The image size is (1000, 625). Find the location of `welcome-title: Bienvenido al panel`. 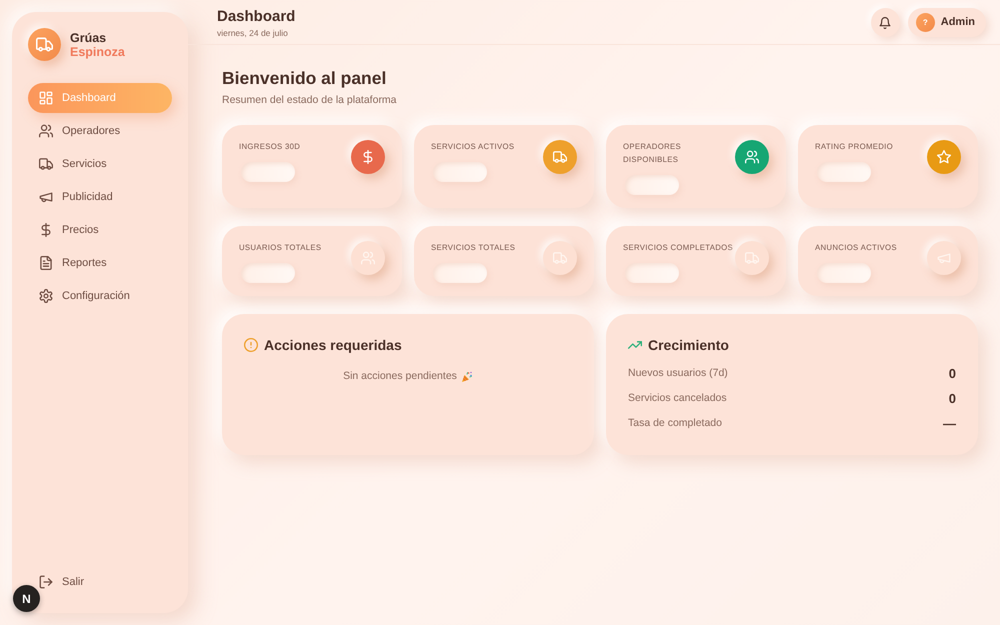

welcome-title: Bienvenido al panel is located at coordinates (305, 78).